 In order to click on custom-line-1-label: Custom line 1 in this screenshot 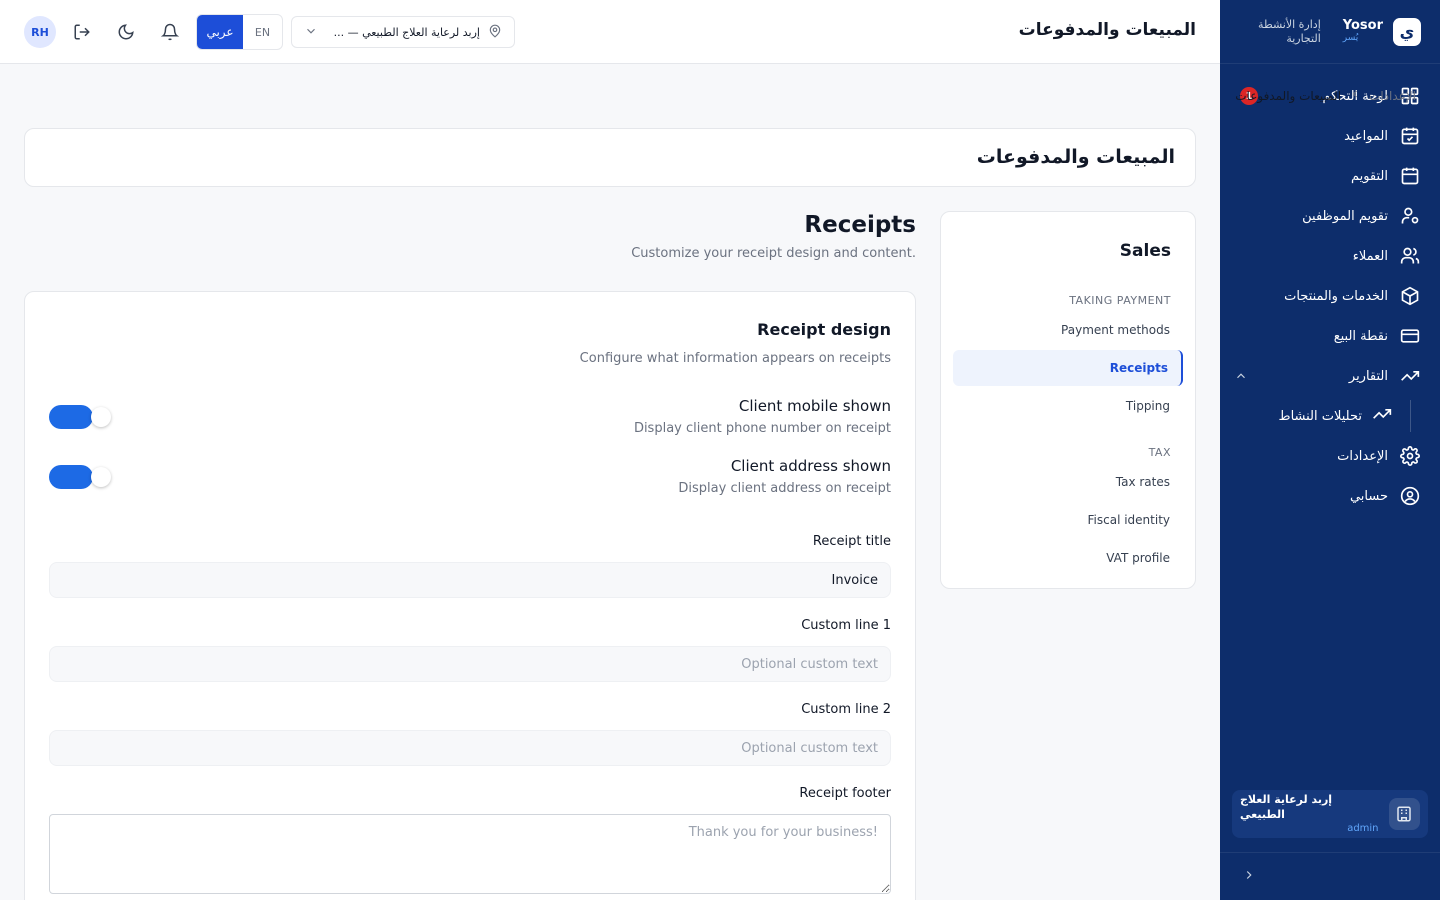, I will do `click(846, 625)`.